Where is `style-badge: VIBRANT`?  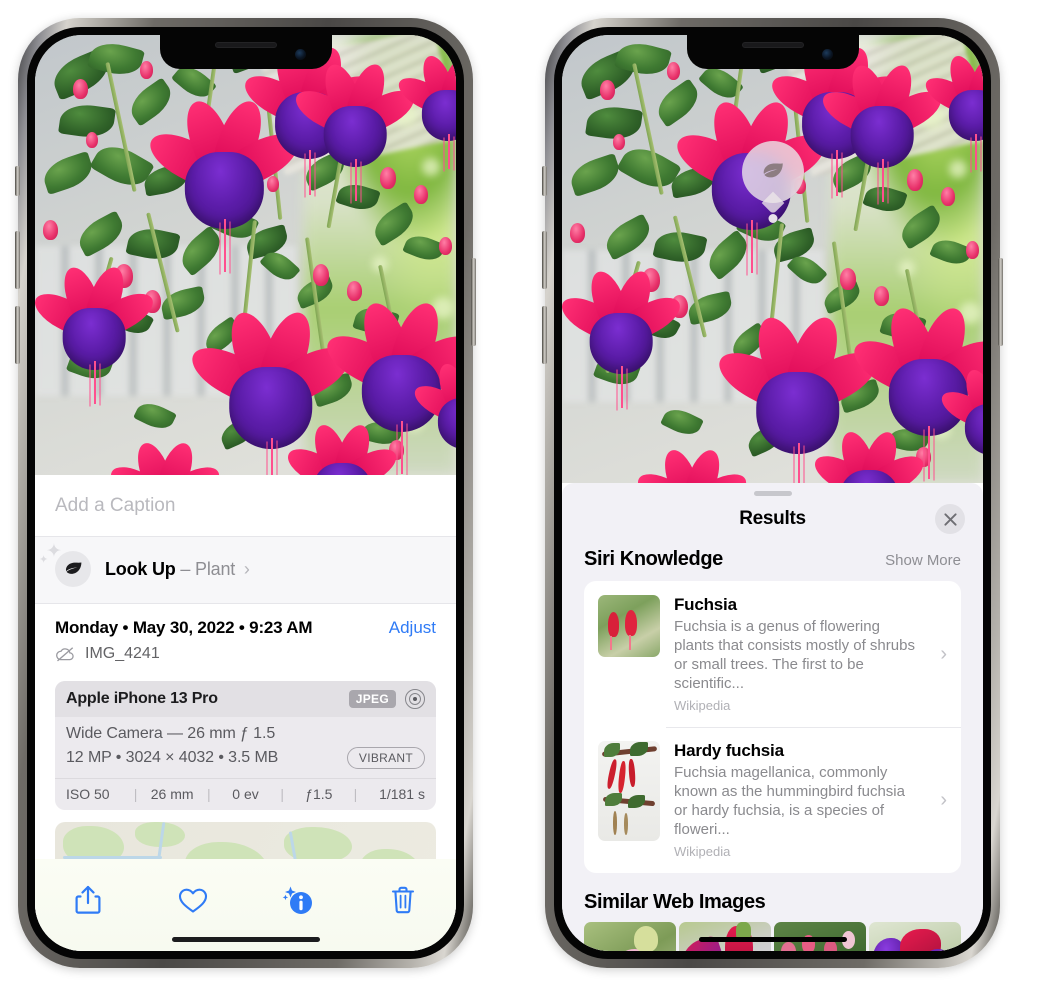 style-badge: VIBRANT is located at coordinates (385, 758).